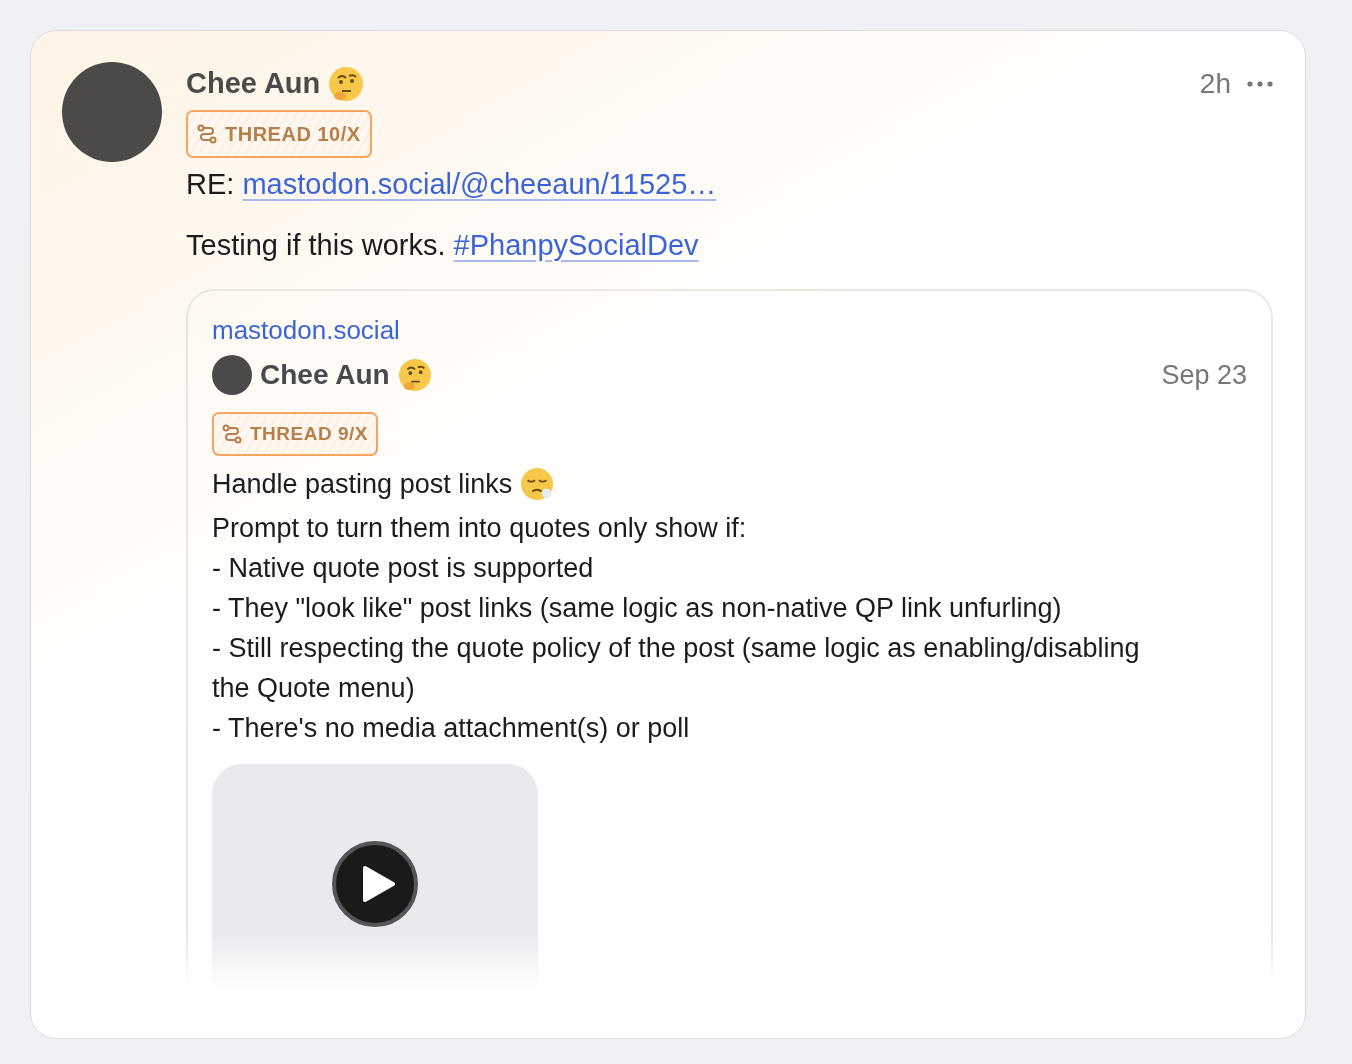 The width and height of the screenshot is (1352, 1064). What do you see at coordinates (375, 884) in the screenshot?
I see `play-icon` at bounding box center [375, 884].